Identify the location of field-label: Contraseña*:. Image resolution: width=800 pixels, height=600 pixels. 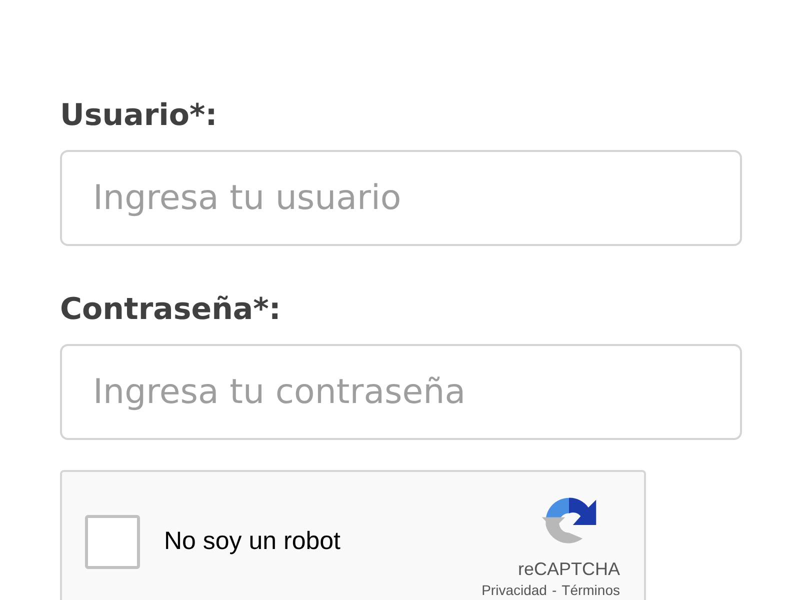
(171, 310).